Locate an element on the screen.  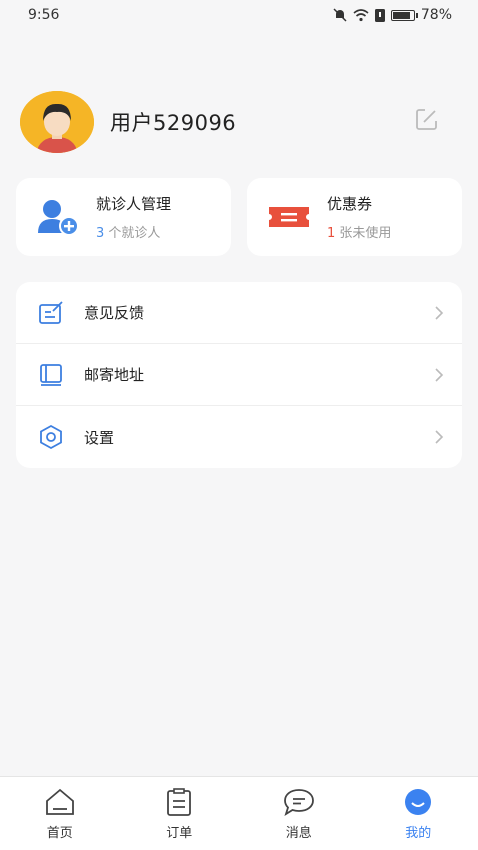
bottom-tab-bar: 首页 订单 消息 我的 is located at coordinates (239, 813).